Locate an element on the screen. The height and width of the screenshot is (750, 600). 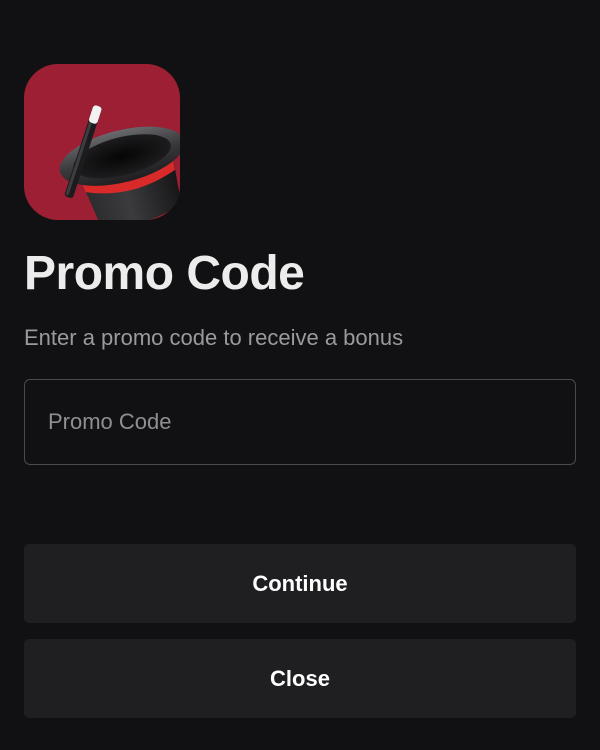
continue-button: Continue is located at coordinates (300, 583).